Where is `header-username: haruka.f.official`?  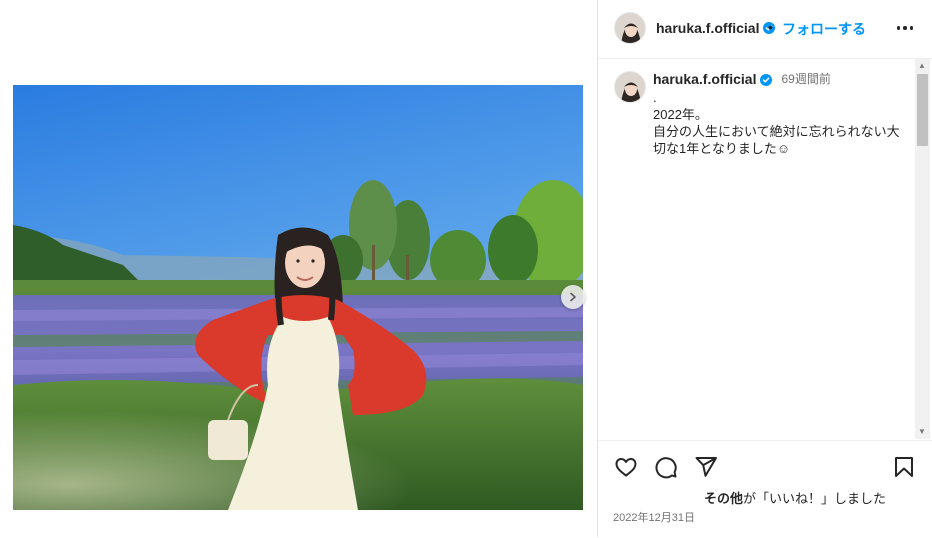
header-username: haruka.f.official is located at coordinates (716, 28).